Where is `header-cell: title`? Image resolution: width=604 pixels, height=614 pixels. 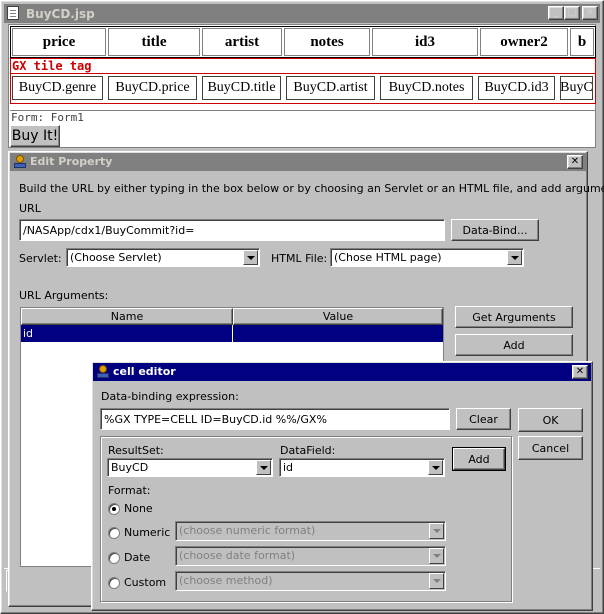
header-cell: title is located at coordinates (154, 42).